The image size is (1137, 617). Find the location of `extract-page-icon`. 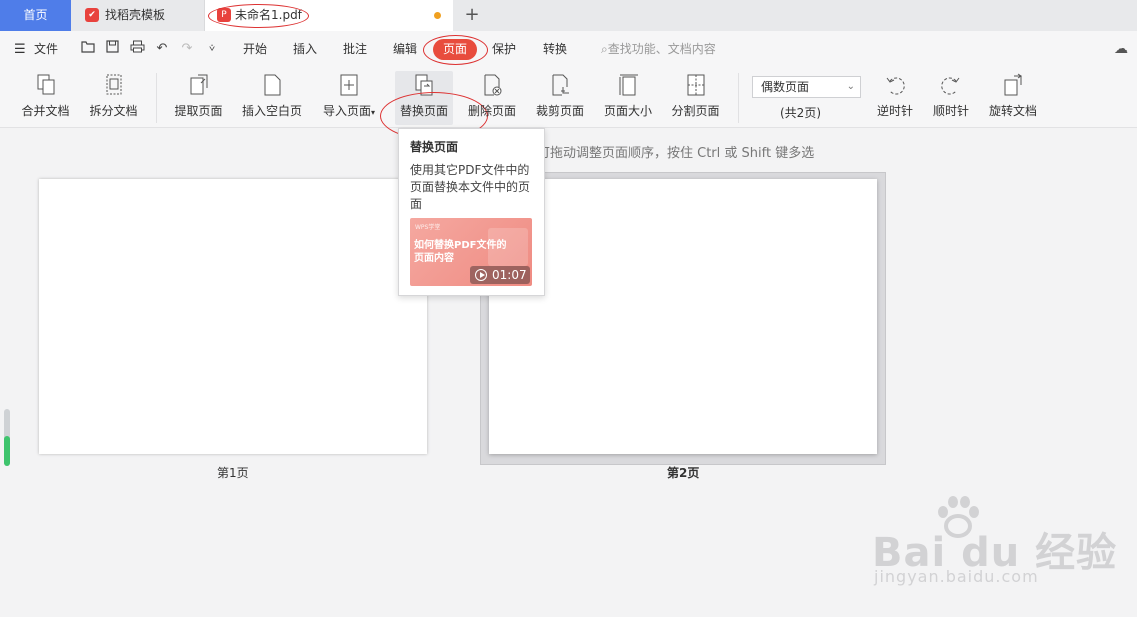

extract-page-icon is located at coordinates (198, 84).